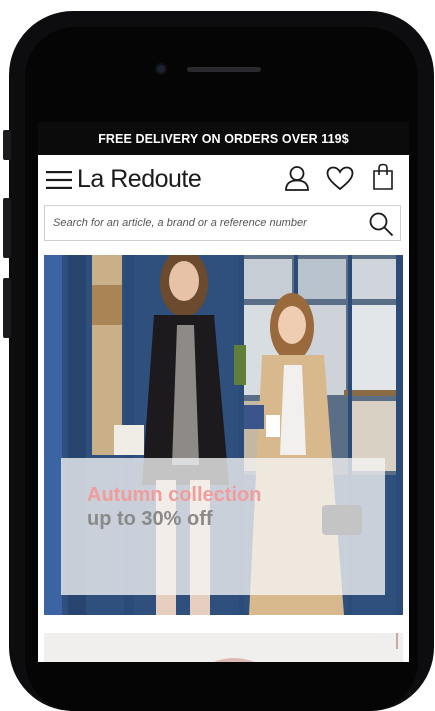  Describe the element at coordinates (223, 179) in the screenshot. I see `site-header: La Redoute` at that location.